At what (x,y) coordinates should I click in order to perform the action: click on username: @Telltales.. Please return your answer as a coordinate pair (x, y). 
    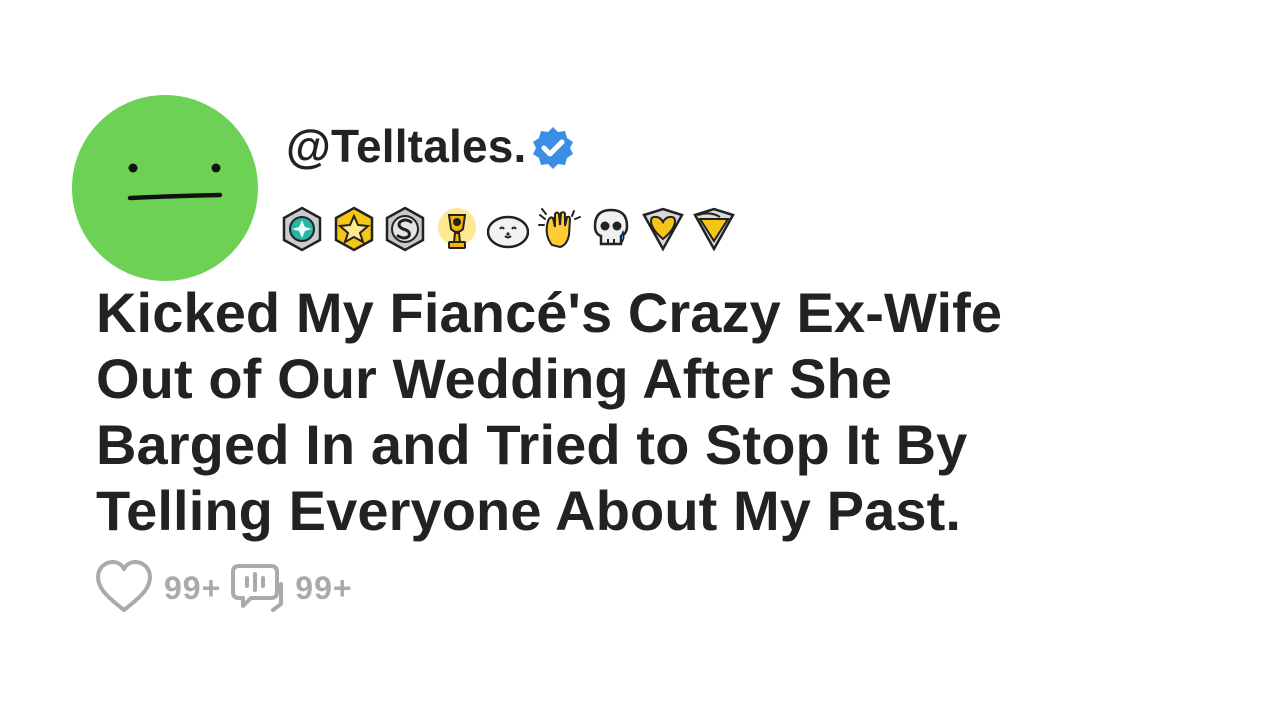
    Looking at the image, I should click on (406, 146).